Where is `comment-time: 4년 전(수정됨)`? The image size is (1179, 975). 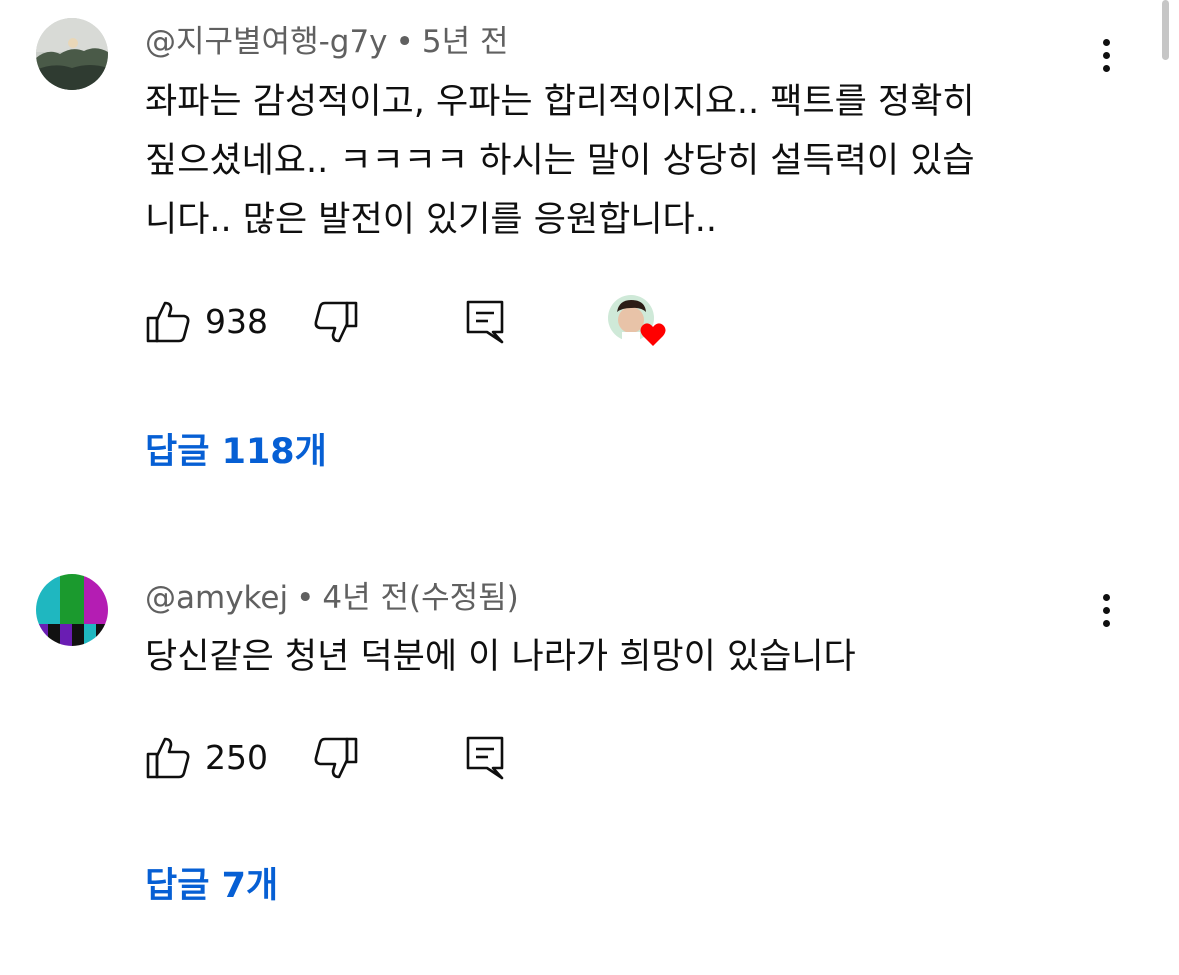
comment-time: 4년 전(수정됨) is located at coordinates (420, 598).